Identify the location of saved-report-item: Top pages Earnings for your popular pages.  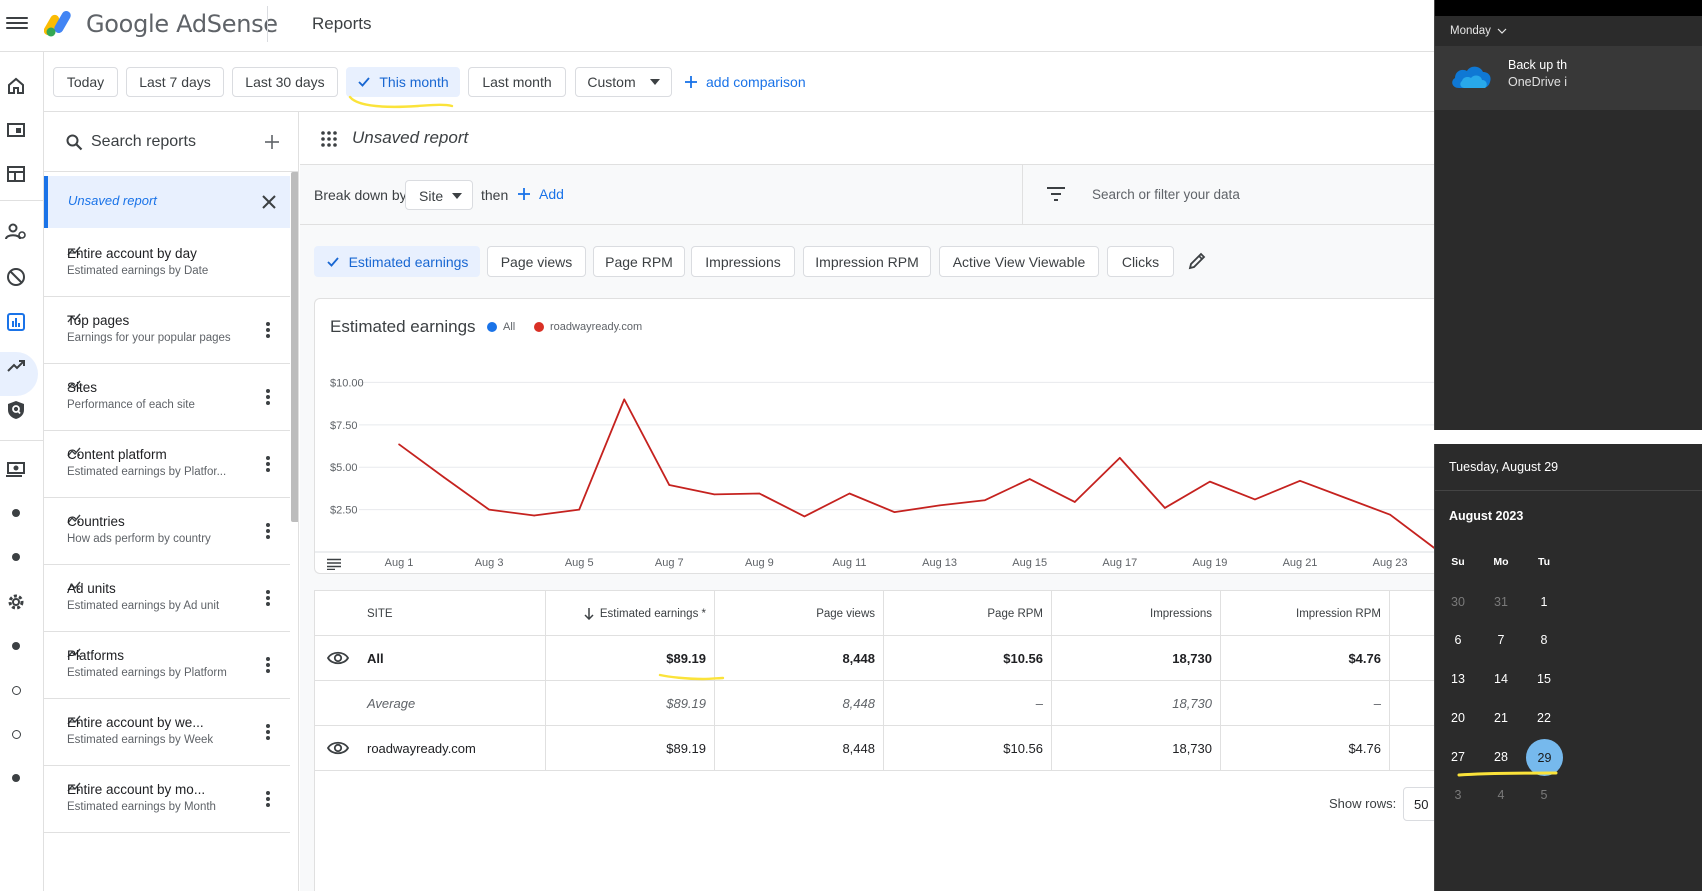
(167, 330).